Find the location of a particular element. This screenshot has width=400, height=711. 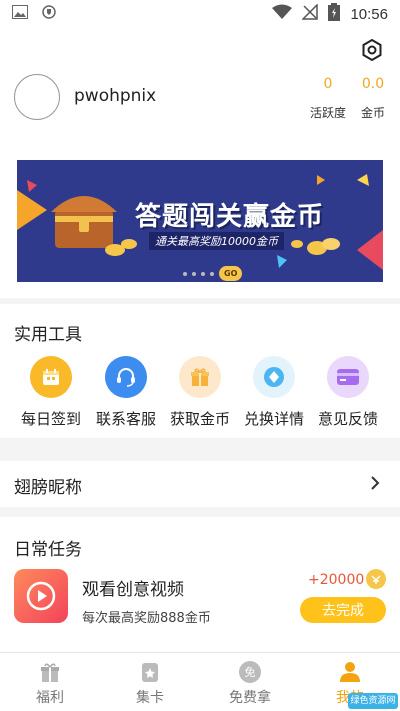

video-play-icon is located at coordinates (41, 596).